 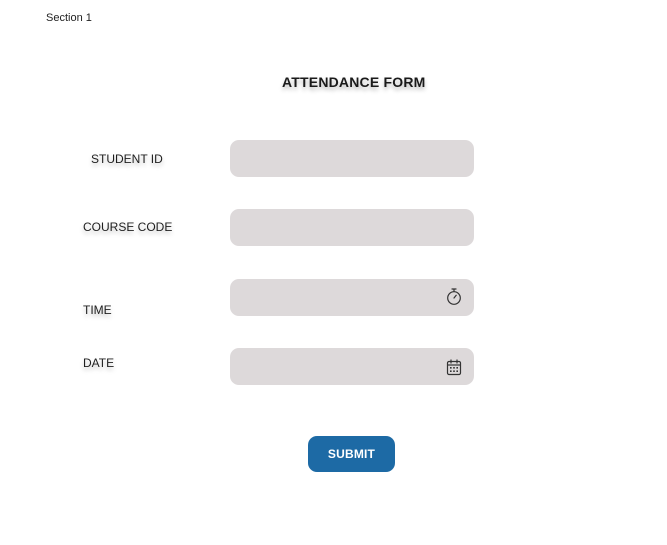 What do you see at coordinates (352, 227) in the screenshot?
I see `course-code-input` at bounding box center [352, 227].